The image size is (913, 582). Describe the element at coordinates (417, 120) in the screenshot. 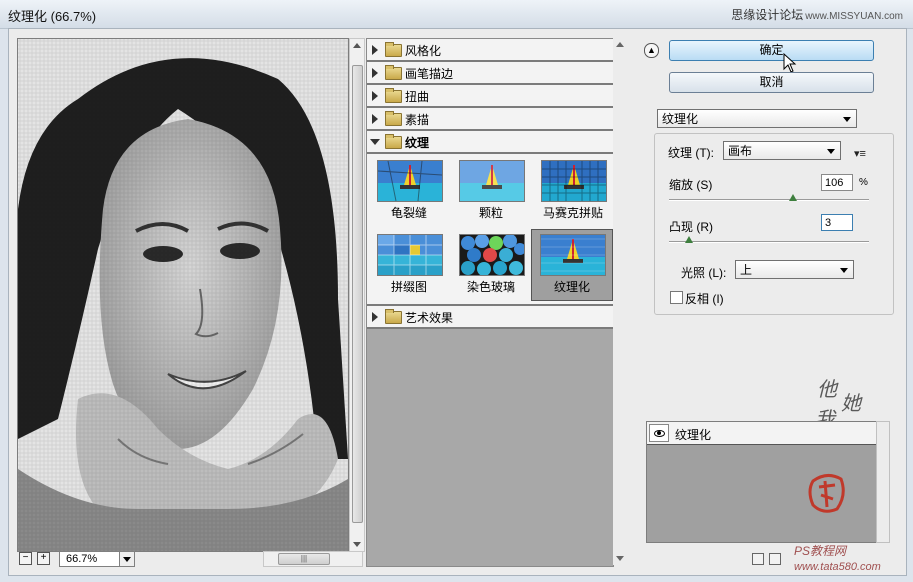

I see `tree-category-label: 素描` at that location.